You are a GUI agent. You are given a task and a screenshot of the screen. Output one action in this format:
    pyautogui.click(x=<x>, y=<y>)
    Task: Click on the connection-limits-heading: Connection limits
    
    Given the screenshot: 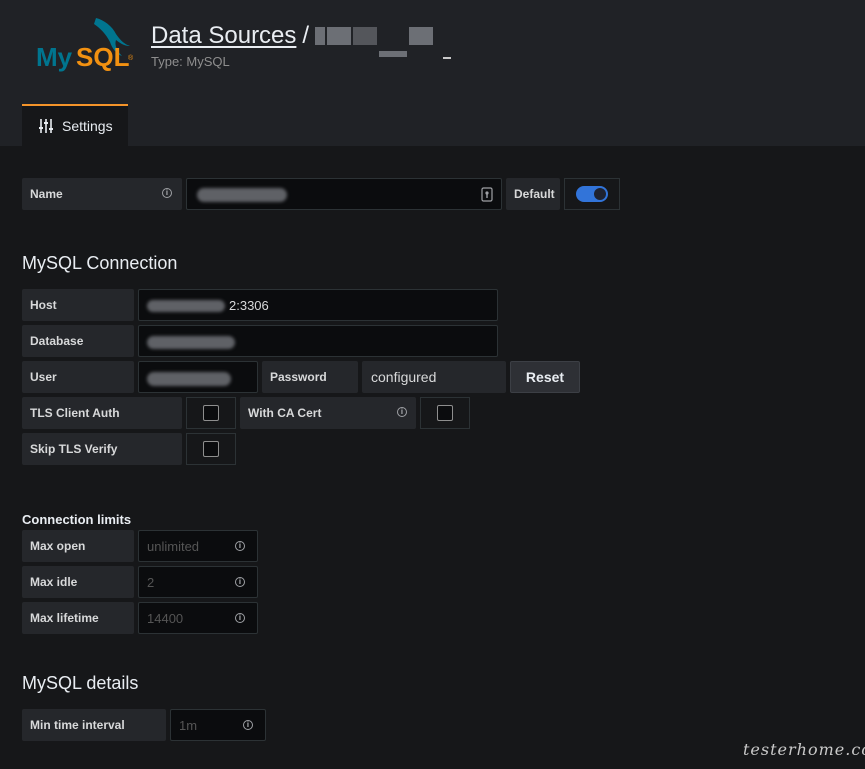 What is the action you would take?
    pyautogui.click(x=77, y=519)
    